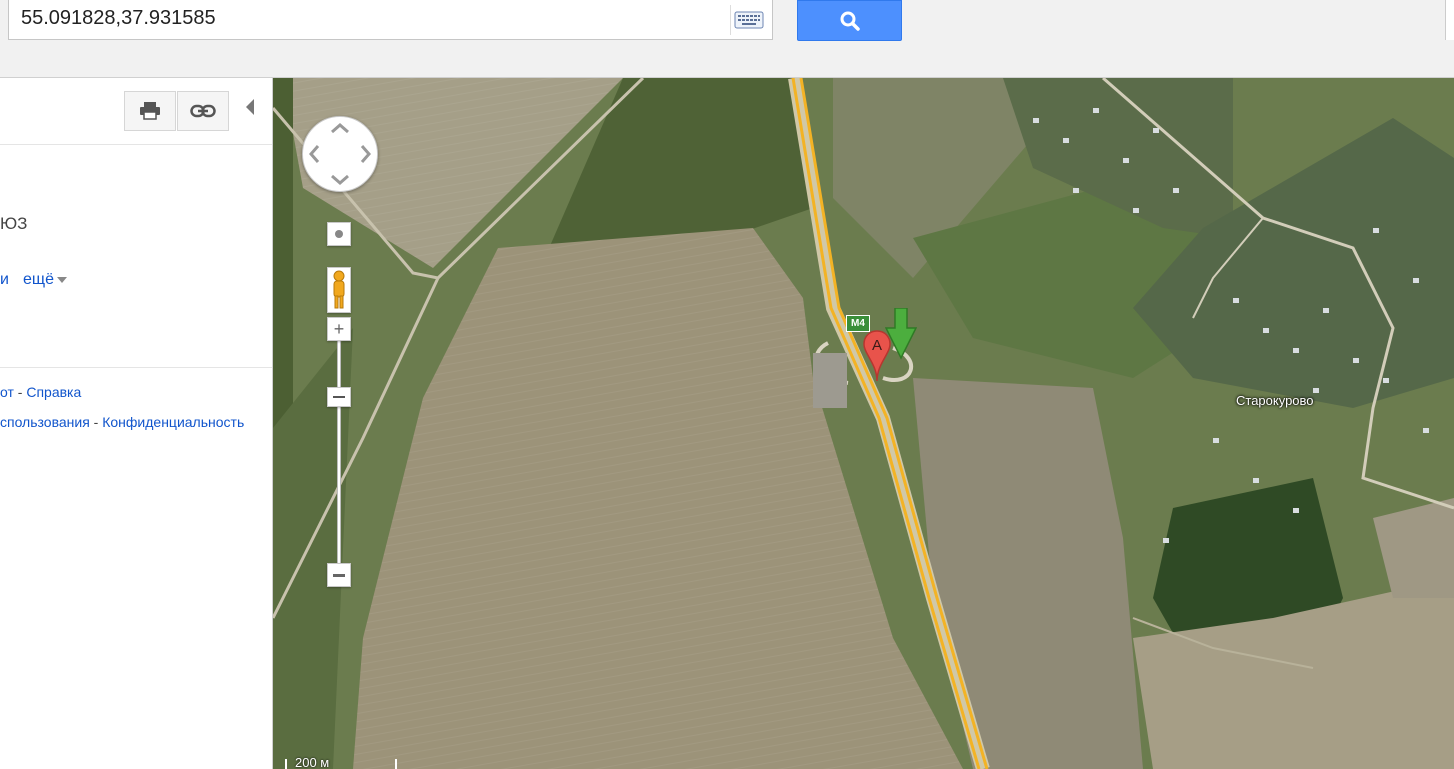 The width and height of the screenshot is (1454, 769). I want to click on zoom-in-button: +, so click(339, 329).